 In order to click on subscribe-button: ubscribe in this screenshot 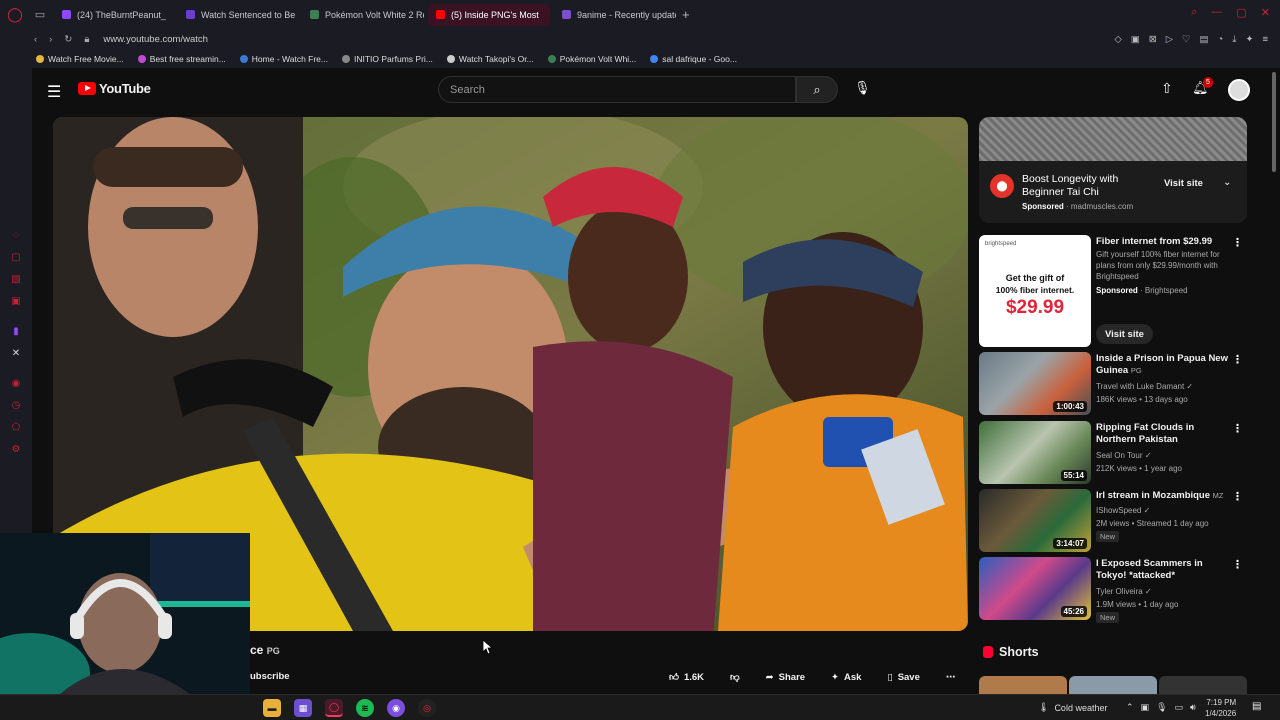, I will do `click(270, 676)`.